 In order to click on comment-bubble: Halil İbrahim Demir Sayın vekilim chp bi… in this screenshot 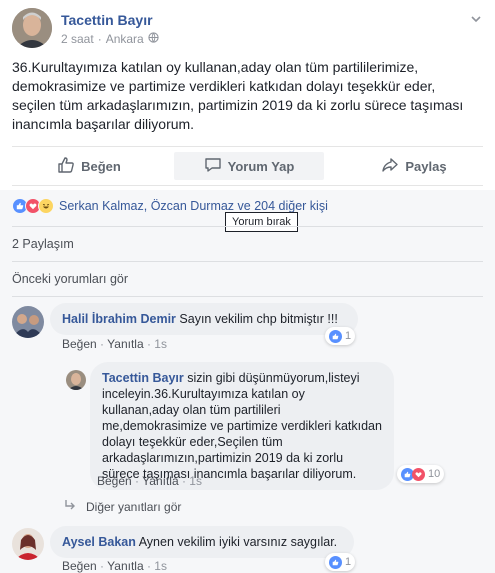, I will do `click(204, 319)`.